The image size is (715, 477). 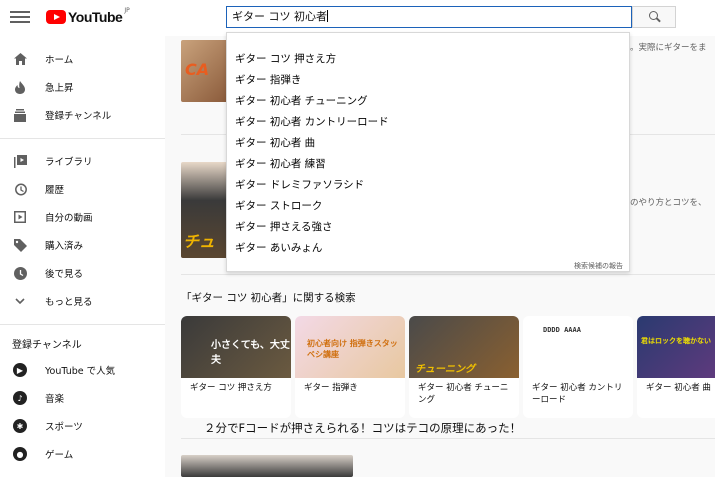 What do you see at coordinates (362, 428) in the screenshot?
I see `video-title: ２分でFコードが押さえられる！コツはテコの原理にあった！` at bounding box center [362, 428].